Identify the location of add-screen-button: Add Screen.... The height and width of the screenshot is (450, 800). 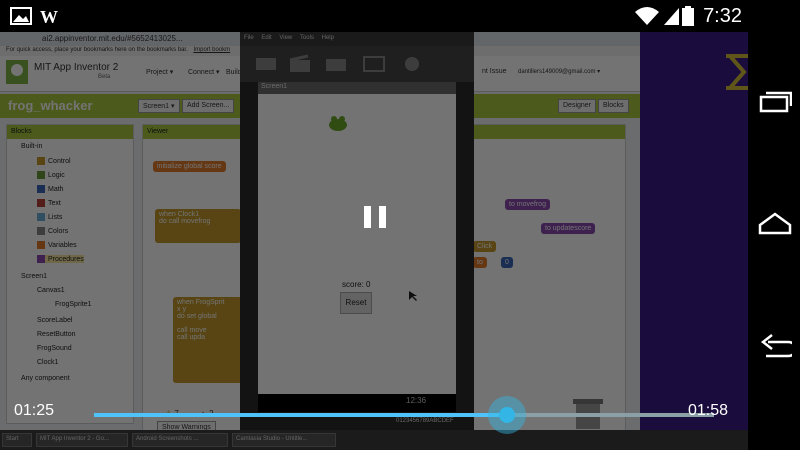
(208, 106).